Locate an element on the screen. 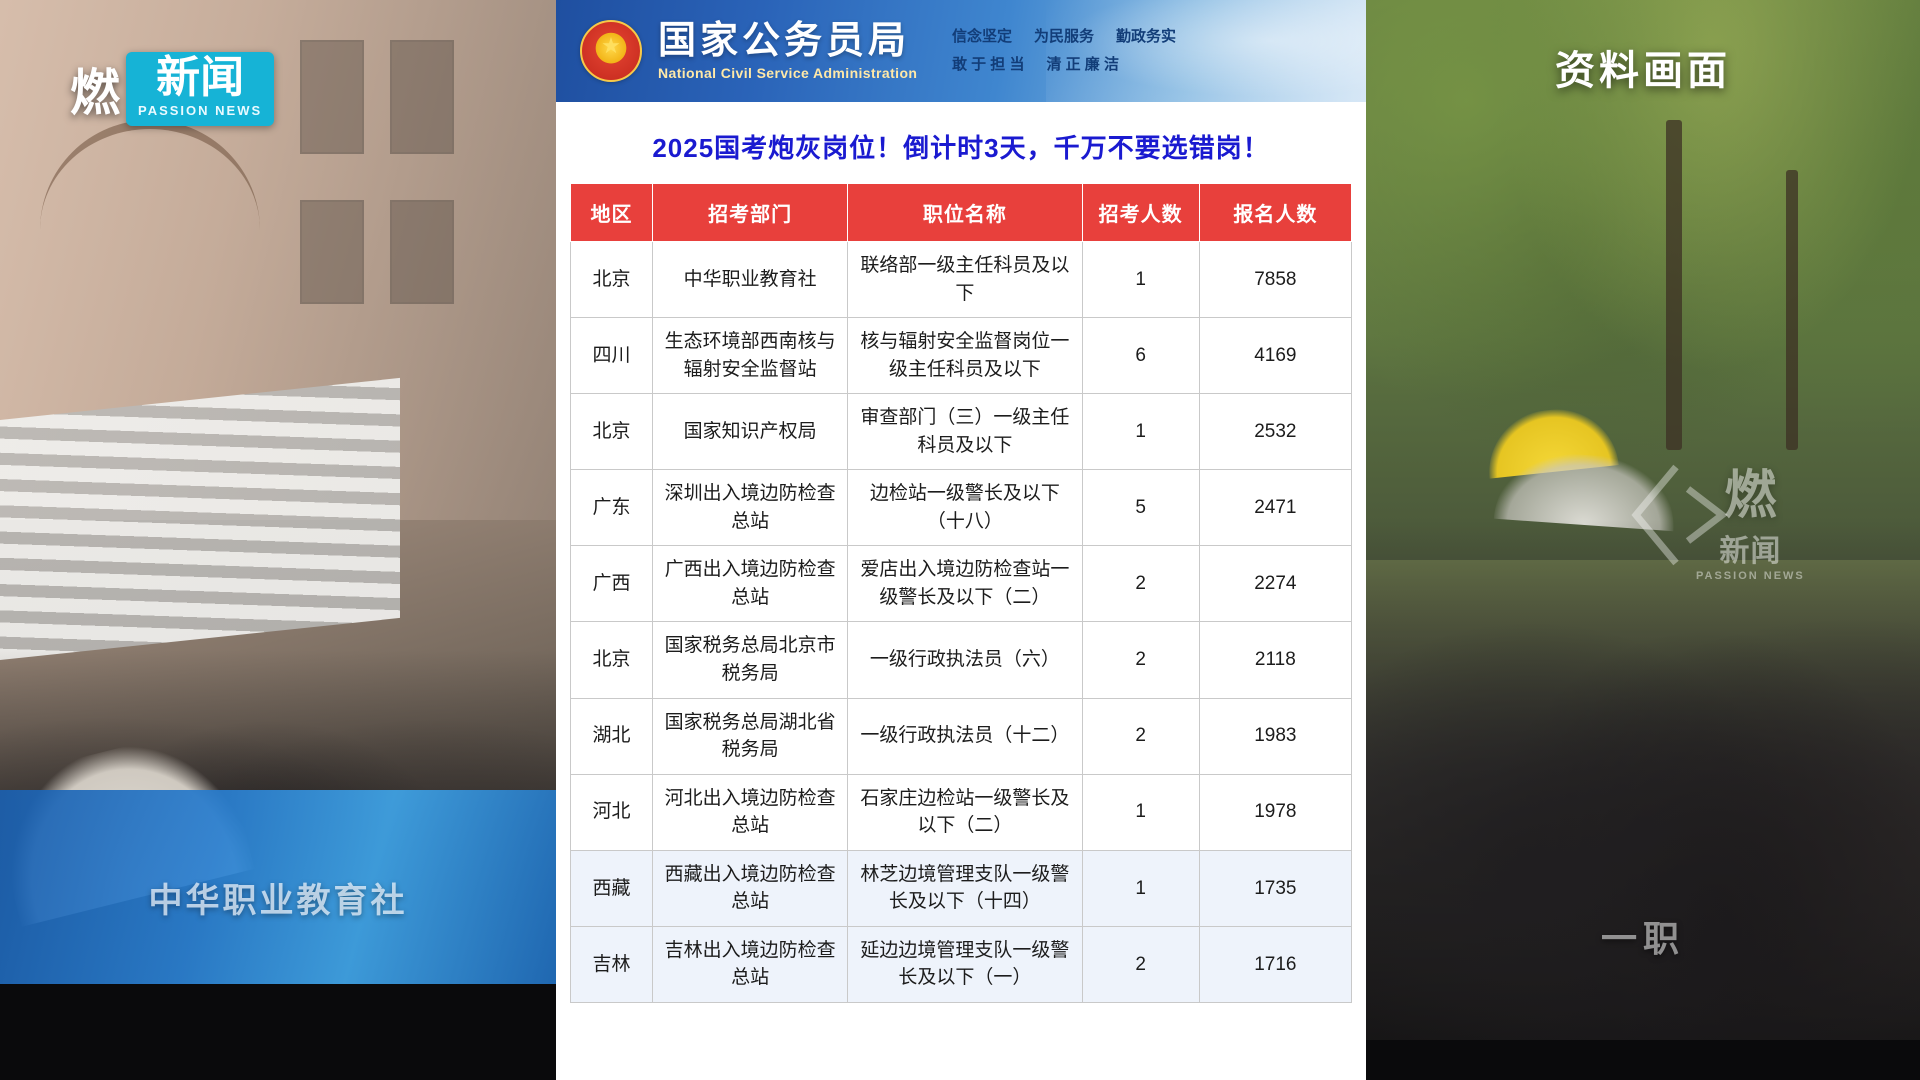  table-row: 北京 国家知识产权局 审查部门（三）一级主任科员及以下 1 2532 is located at coordinates (961, 432).